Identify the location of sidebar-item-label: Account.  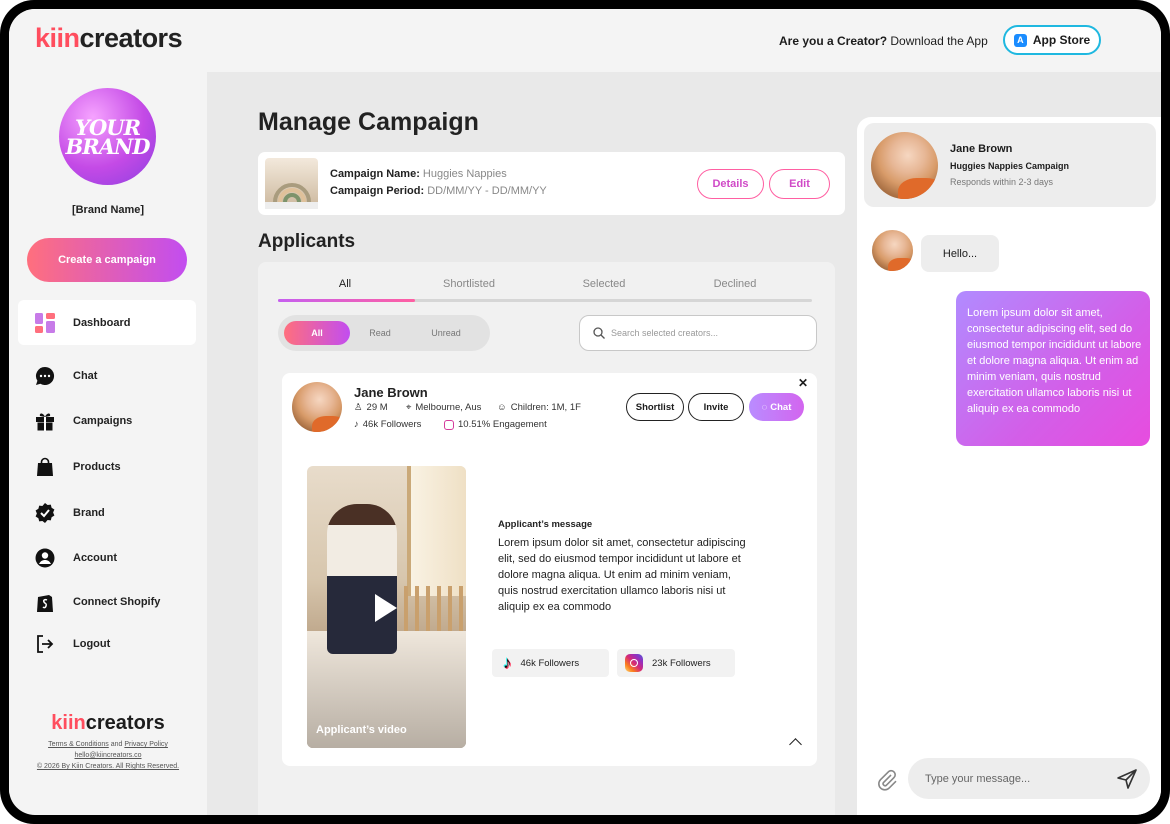
(95, 557).